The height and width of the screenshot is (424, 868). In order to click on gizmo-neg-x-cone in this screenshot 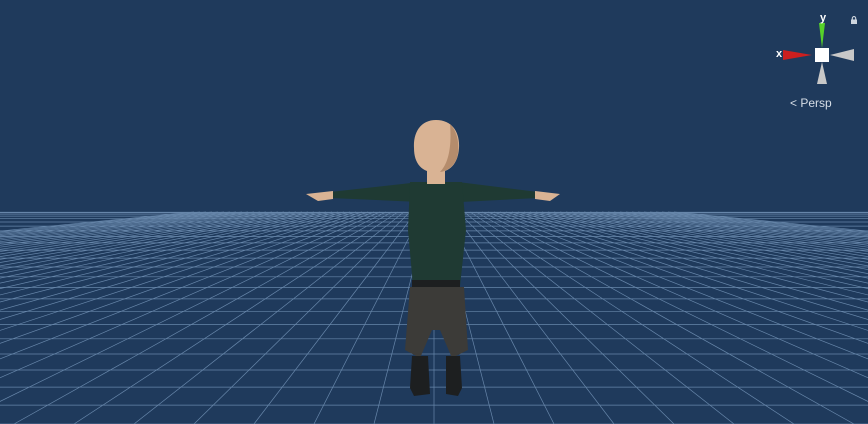, I will do `click(842, 55)`.